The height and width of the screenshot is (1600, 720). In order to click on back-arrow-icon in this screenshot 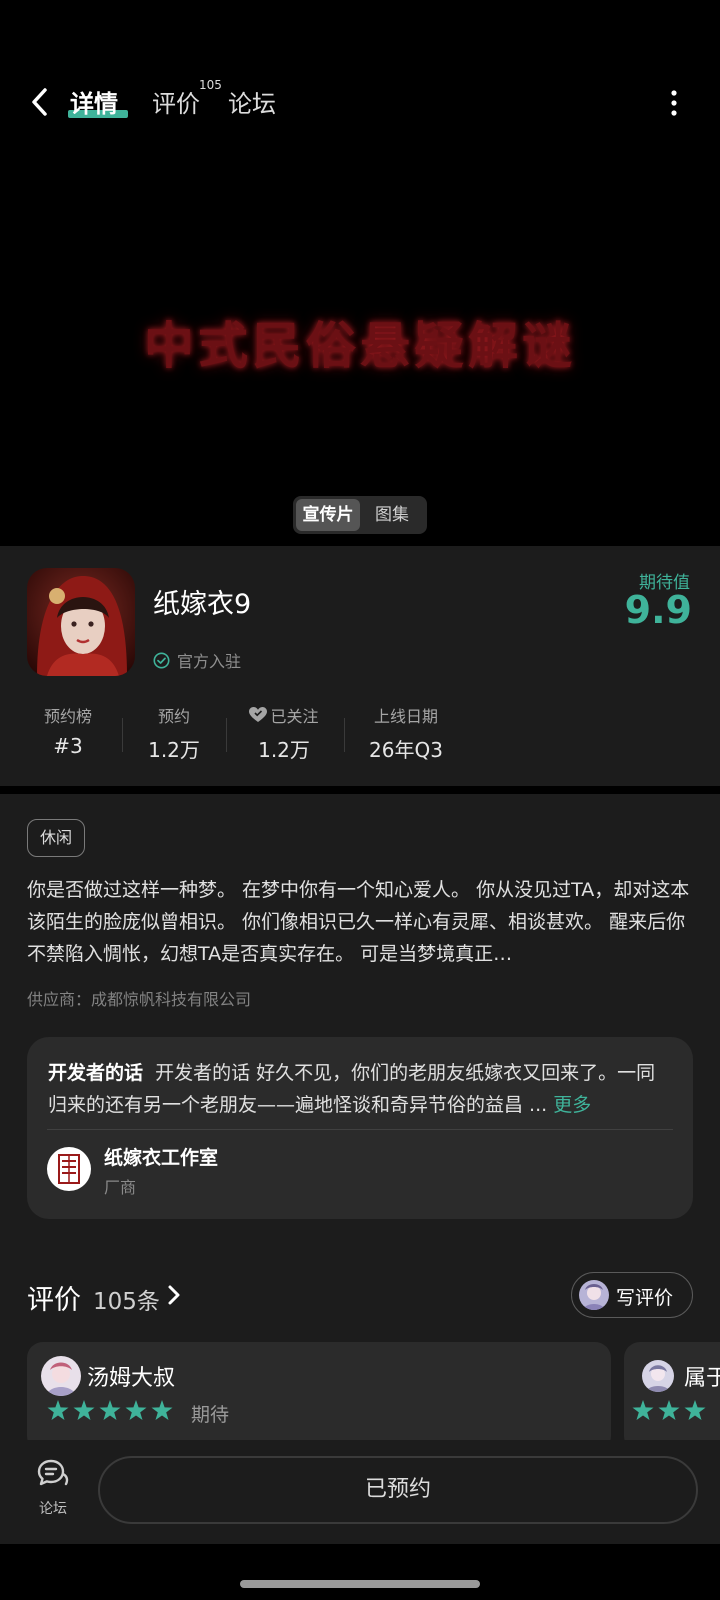, I will do `click(40, 102)`.